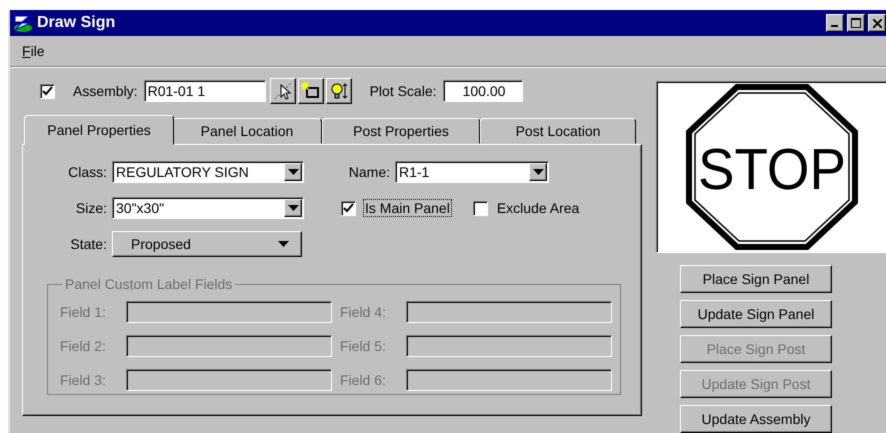  What do you see at coordinates (91, 208) in the screenshot?
I see `field-label: Size:` at bounding box center [91, 208].